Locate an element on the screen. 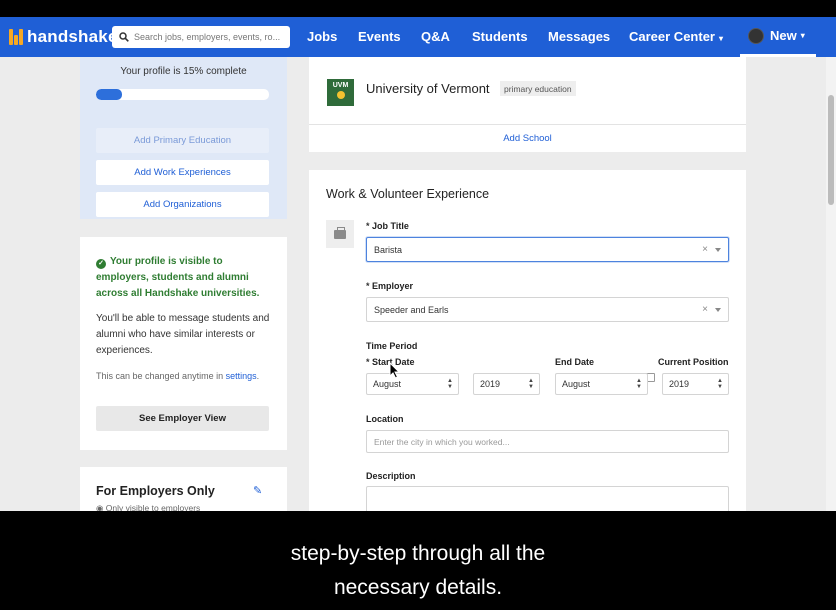  start-month-select: August ▲ ▼ is located at coordinates (412, 384).